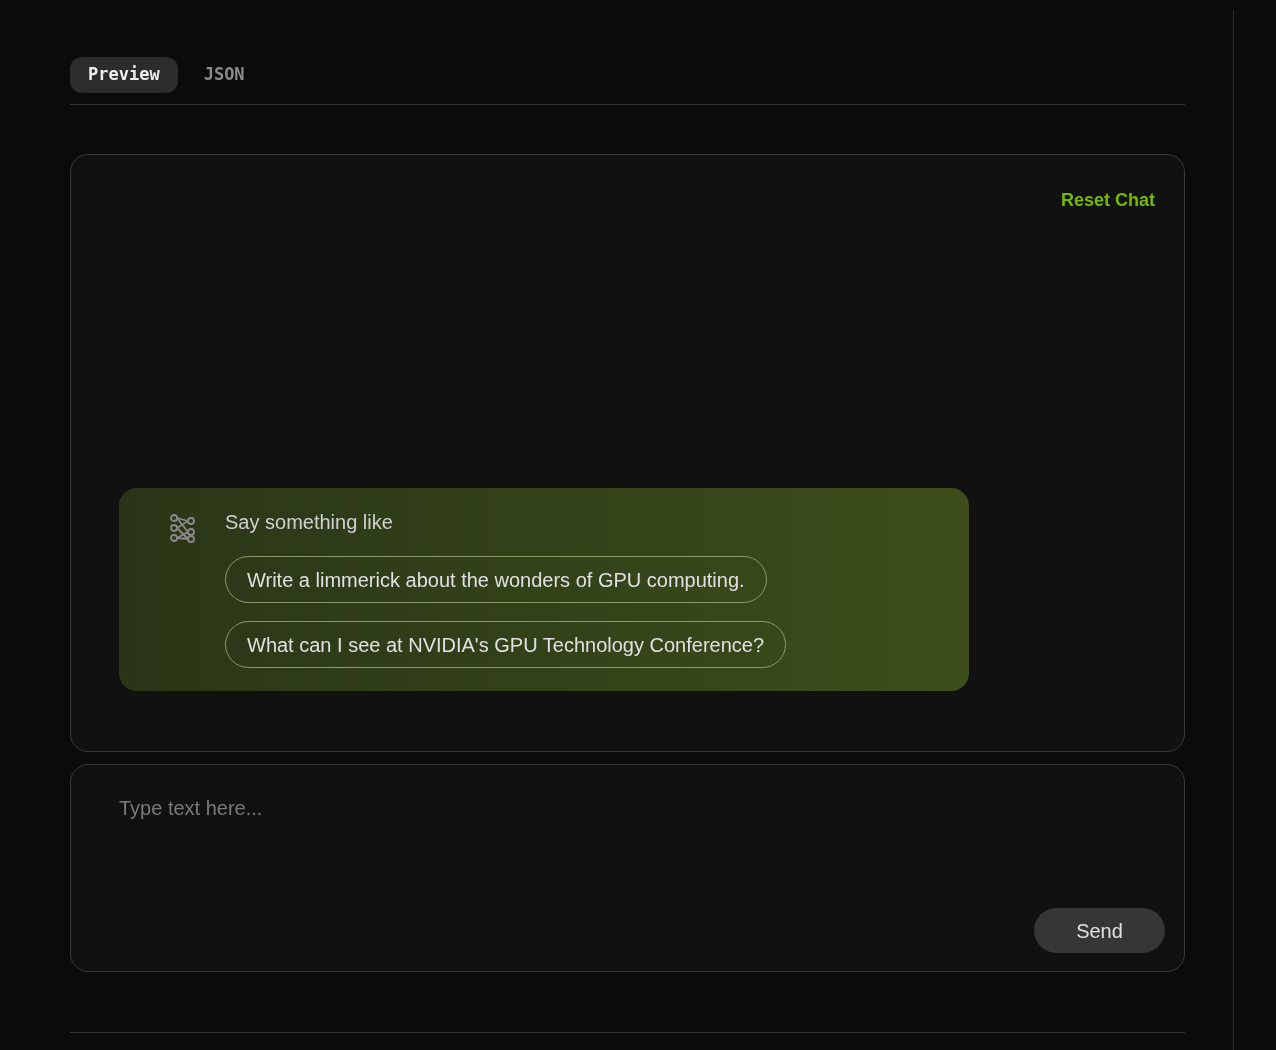 The height and width of the screenshot is (1050, 1276). Describe the element at coordinates (124, 75) in the screenshot. I see `tab: Preview` at that location.